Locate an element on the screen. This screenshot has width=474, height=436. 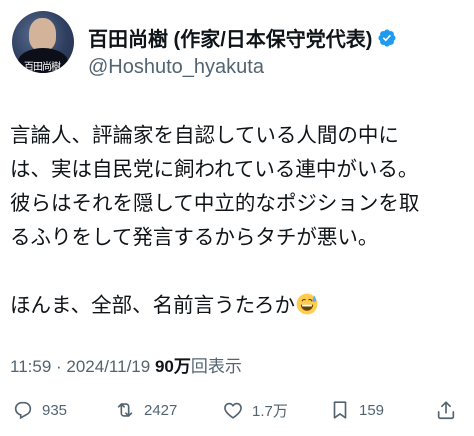
tweet-time: 11:59 is located at coordinates (30, 366).